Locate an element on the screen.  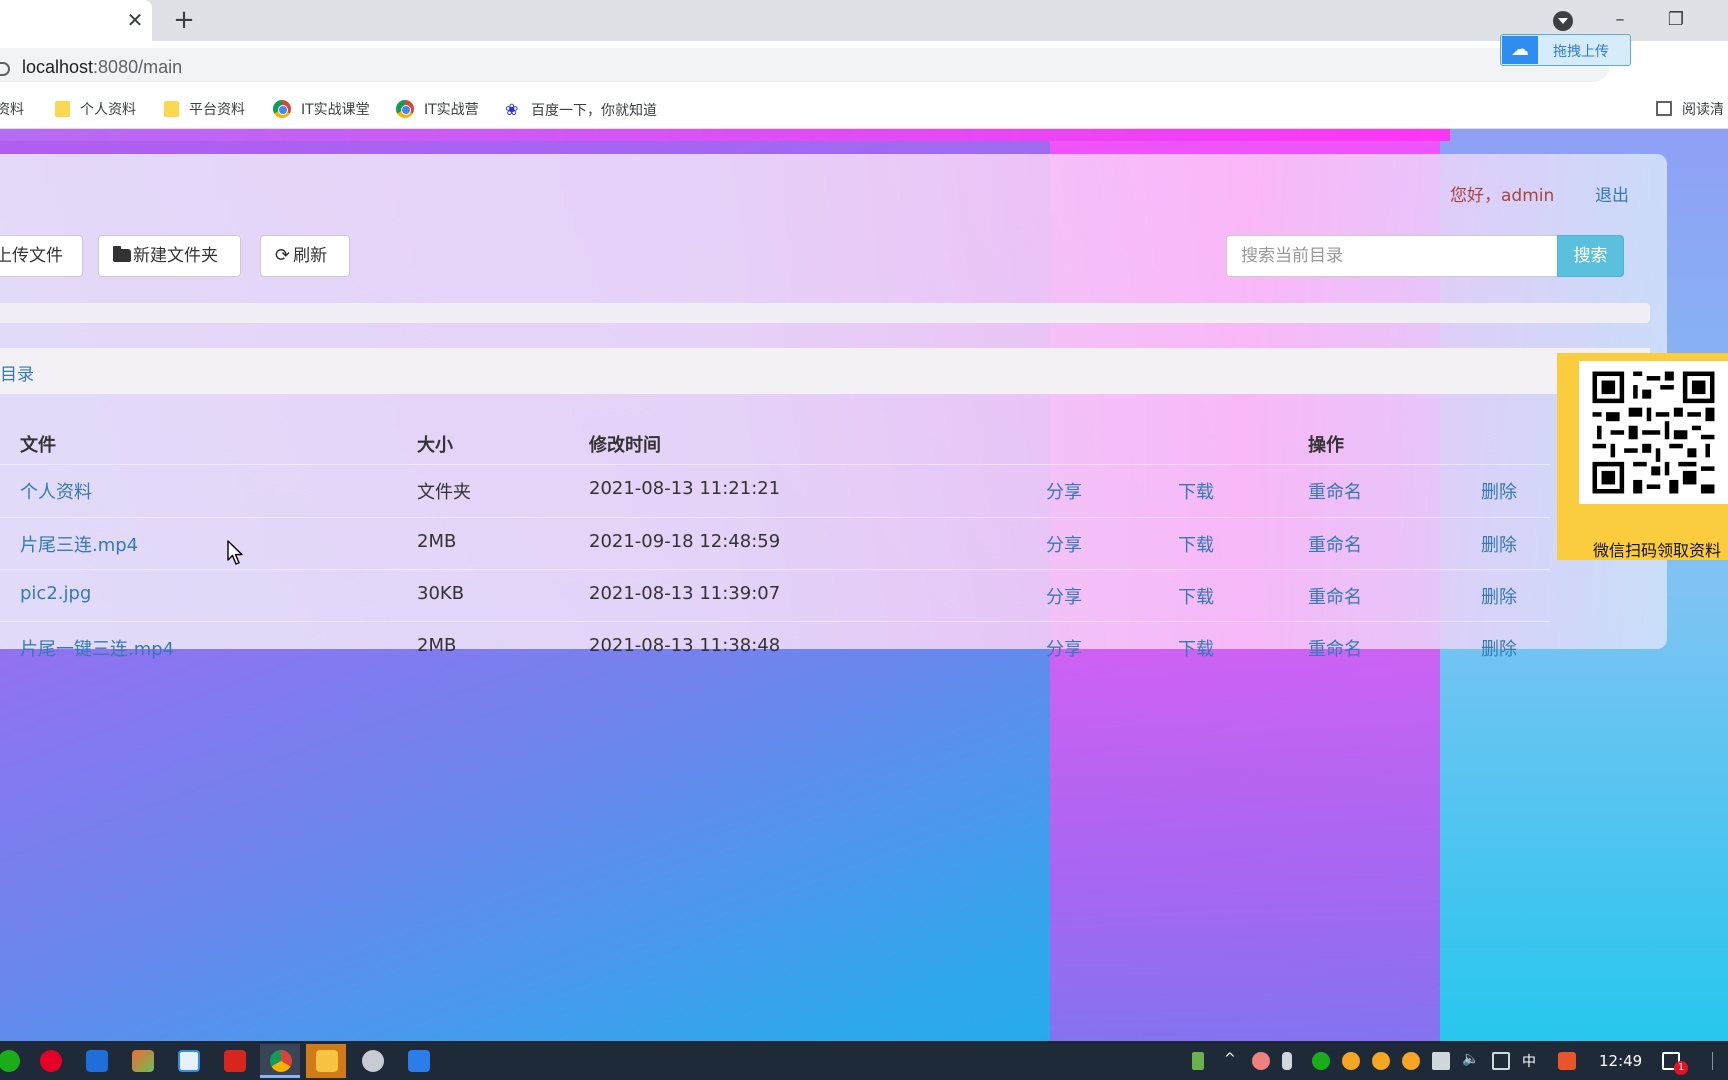
background-top-band is located at coordinates (725, 135).